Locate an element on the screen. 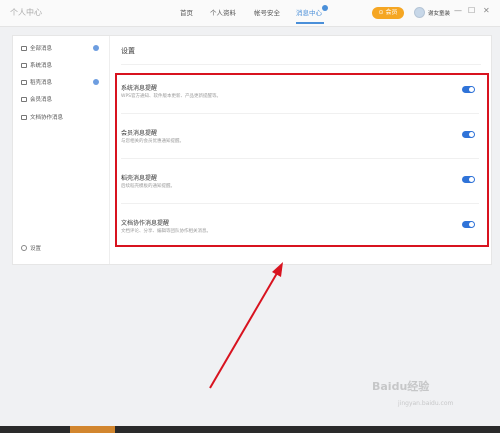  watermark-logo: Baidu经验 is located at coordinates (401, 386).